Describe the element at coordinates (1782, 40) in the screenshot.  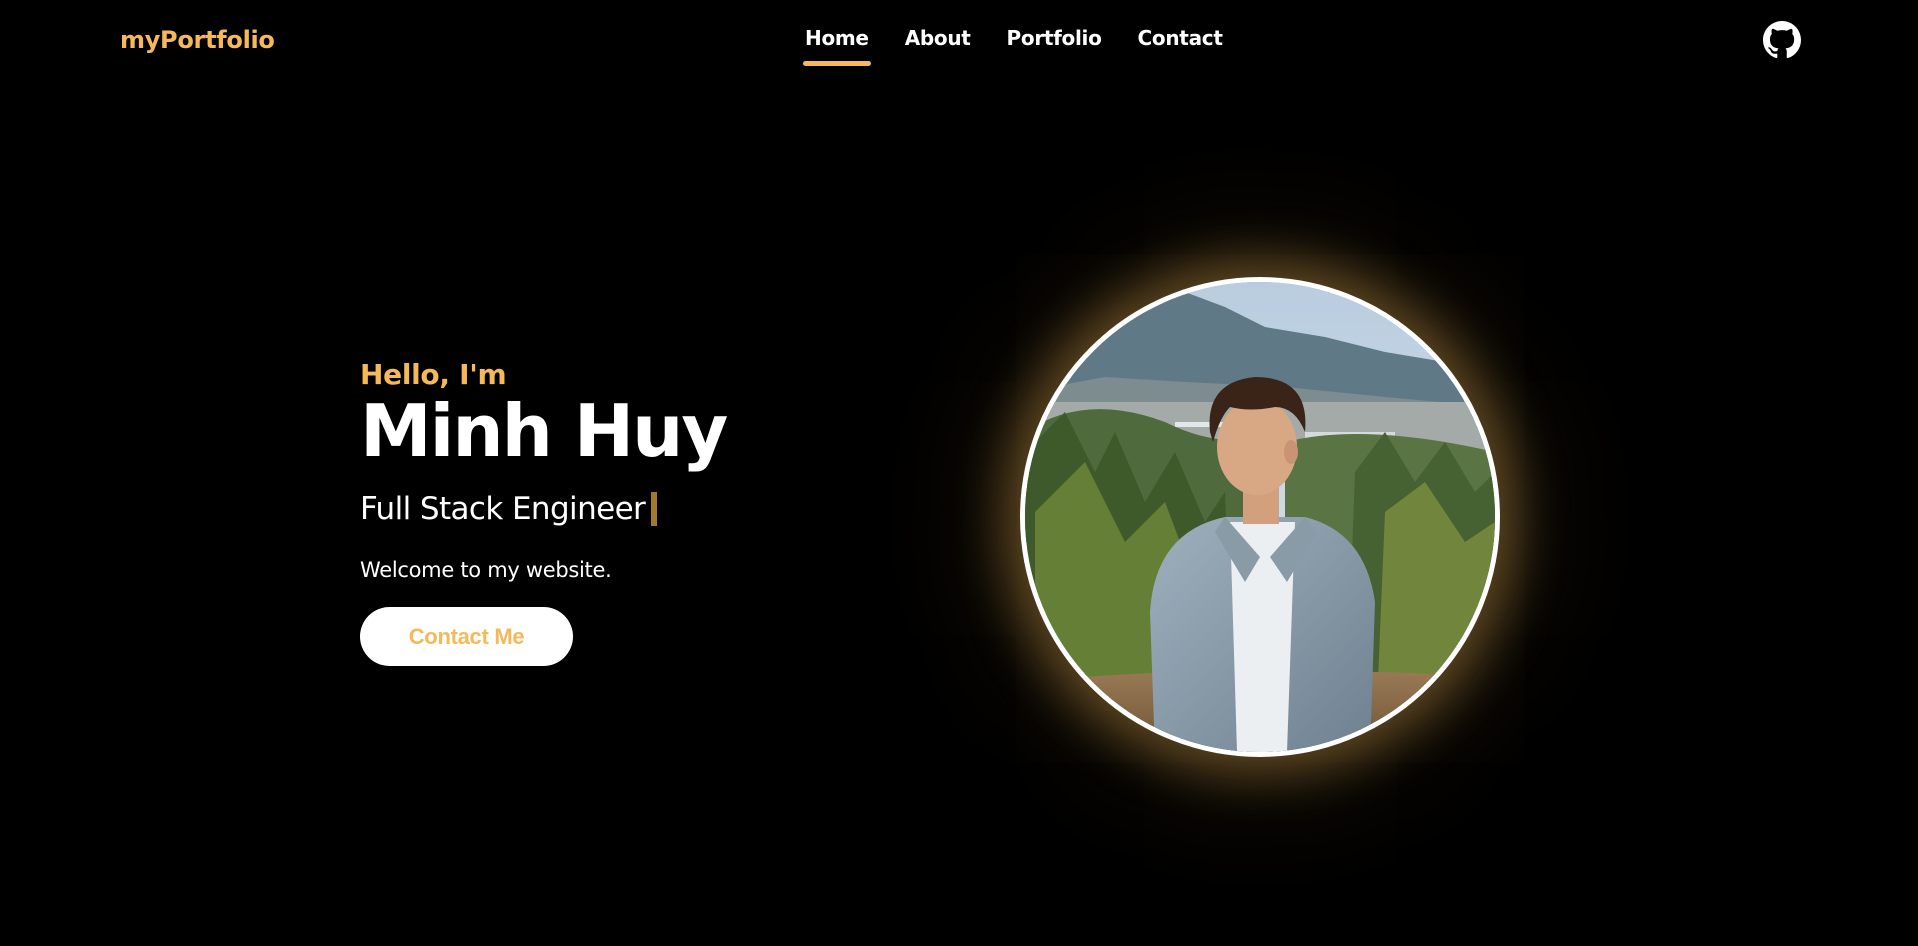
I see `github-icon` at that location.